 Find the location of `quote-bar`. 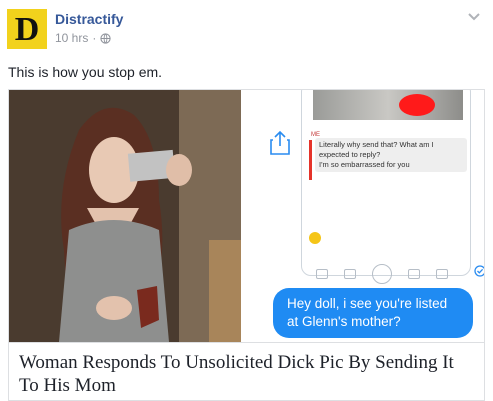

quote-bar is located at coordinates (310, 160).